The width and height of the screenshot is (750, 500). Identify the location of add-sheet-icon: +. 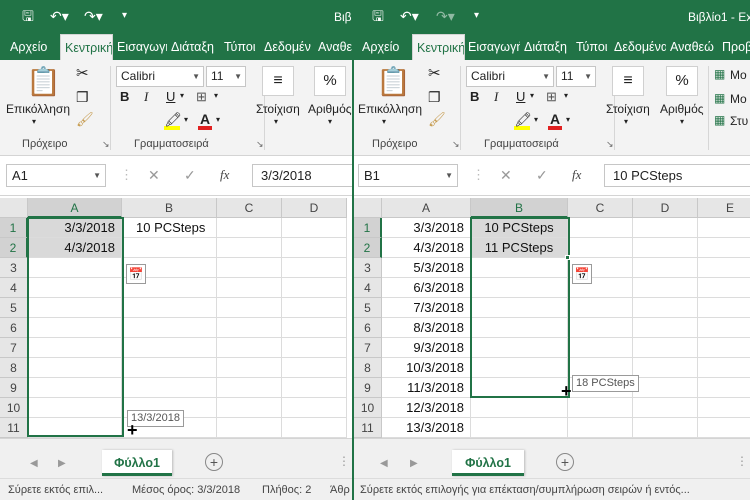
(565, 462).